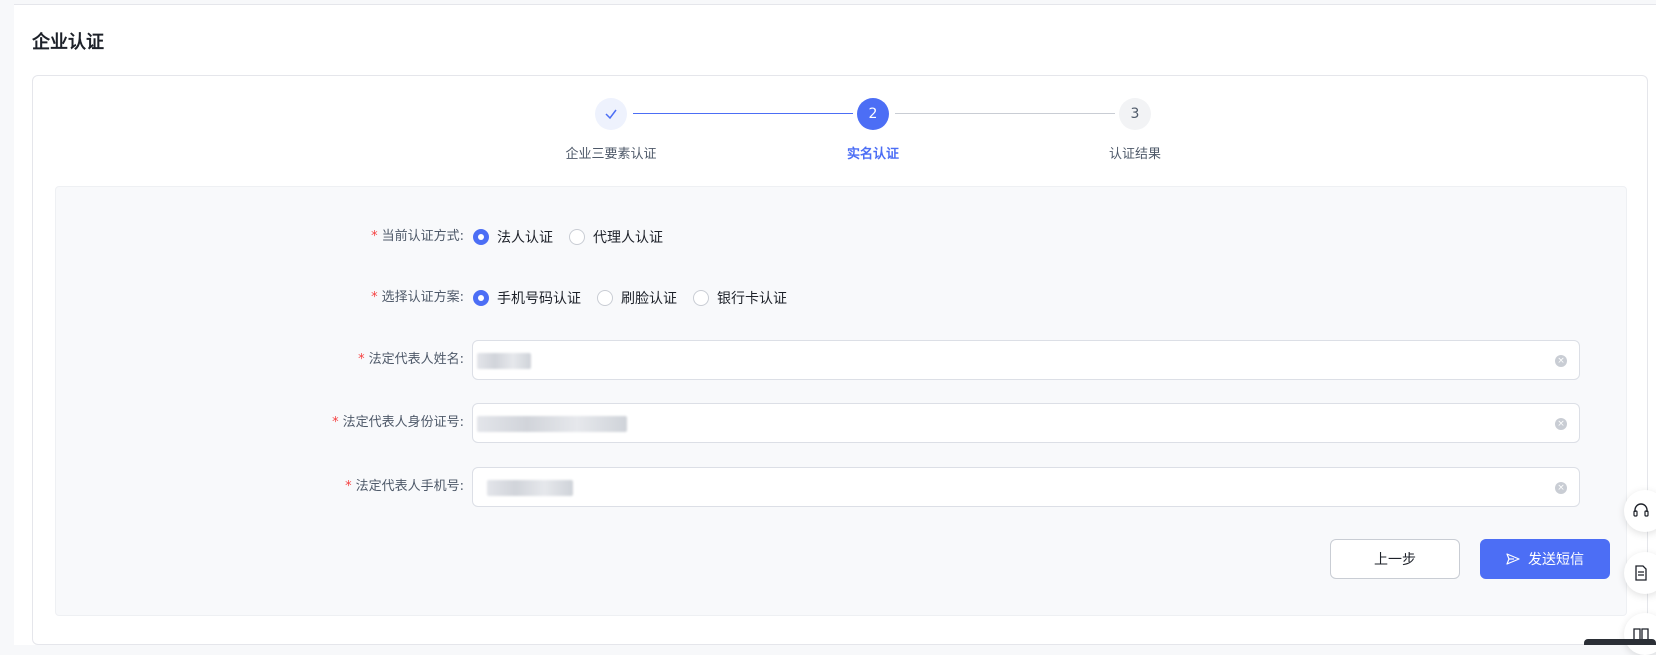 The width and height of the screenshot is (1656, 655). Describe the element at coordinates (1395, 559) in the screenshot. I see `prev-step-button: 上一步` at that location.